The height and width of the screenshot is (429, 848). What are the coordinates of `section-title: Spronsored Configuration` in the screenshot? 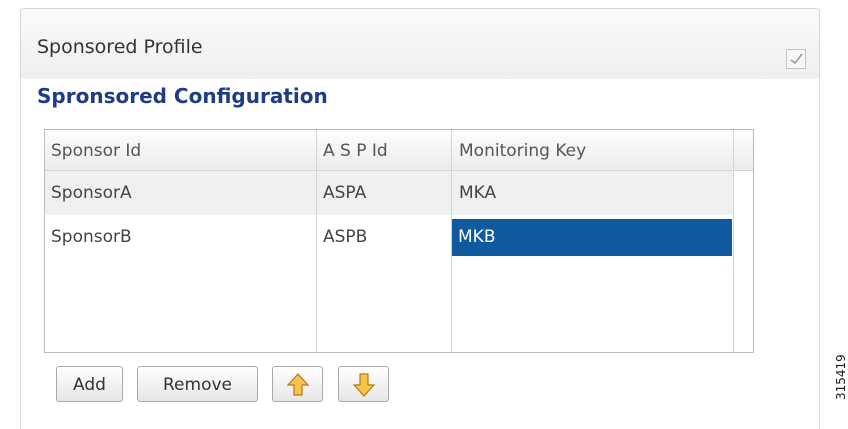 It's located at (182, 96).